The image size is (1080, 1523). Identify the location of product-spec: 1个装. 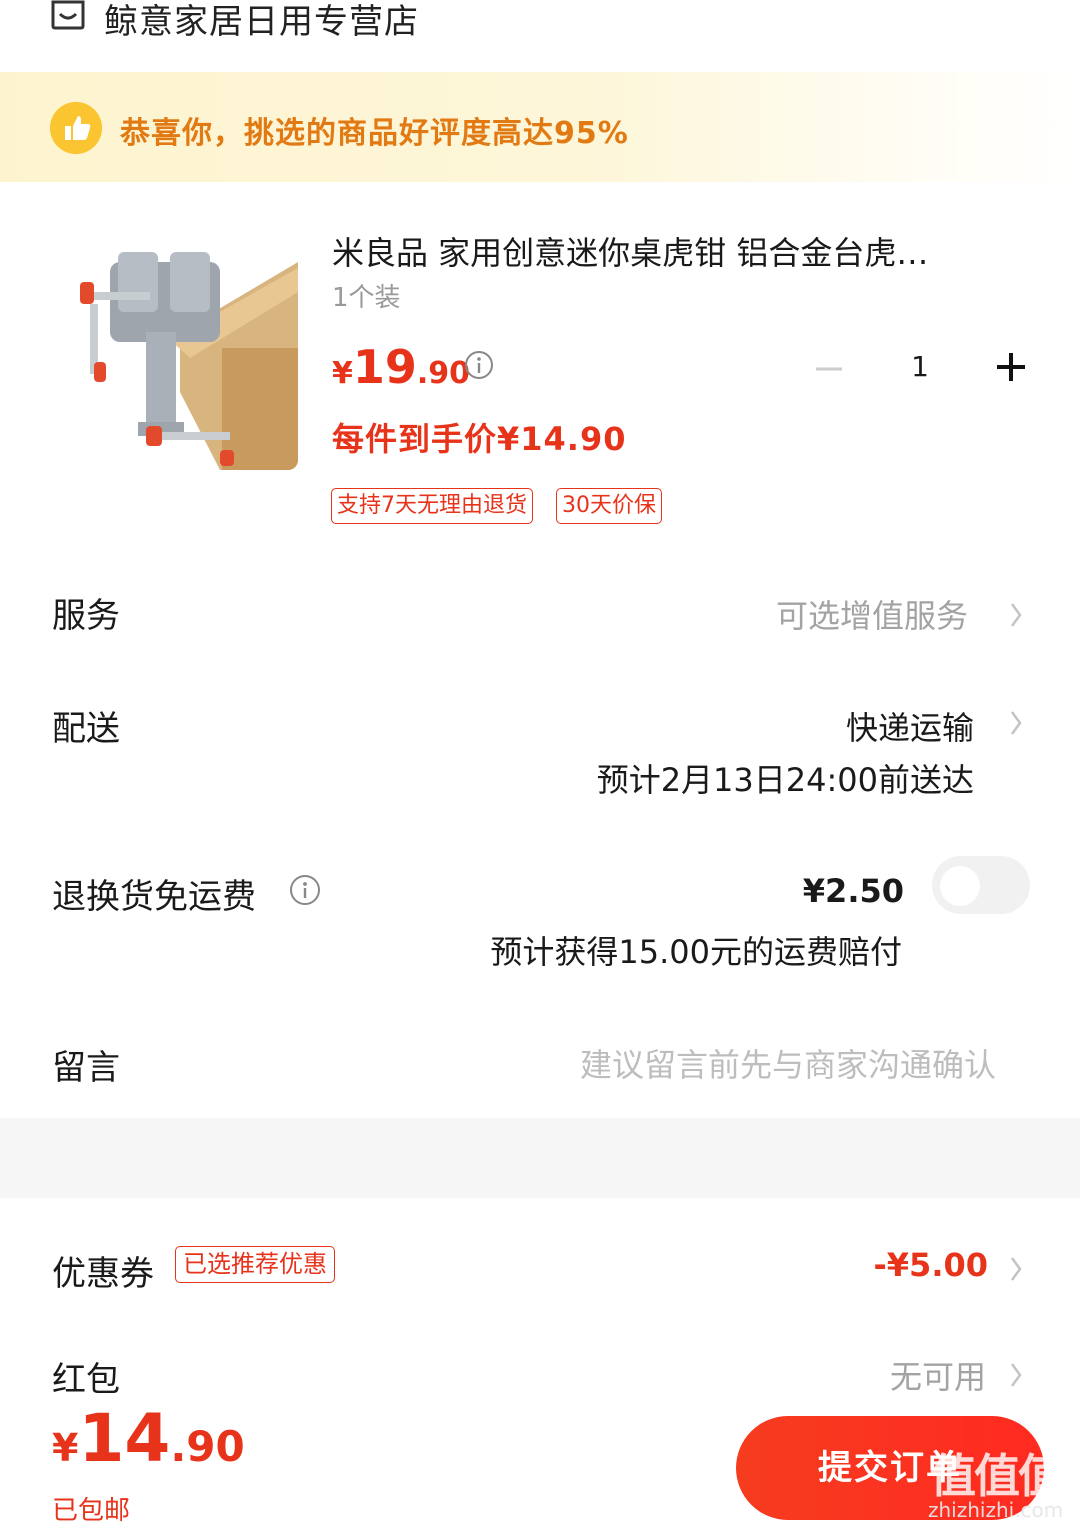
(366, 298).